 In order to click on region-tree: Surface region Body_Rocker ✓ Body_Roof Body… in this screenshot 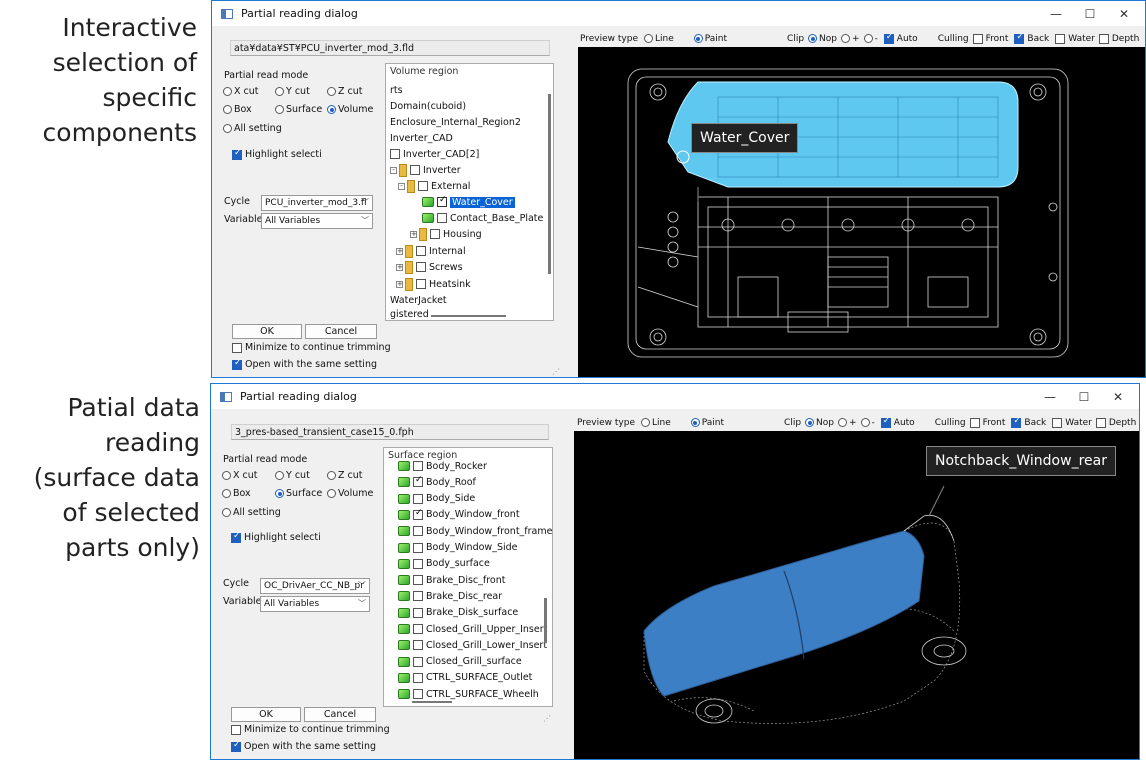, I will do `click(468, 577)`.